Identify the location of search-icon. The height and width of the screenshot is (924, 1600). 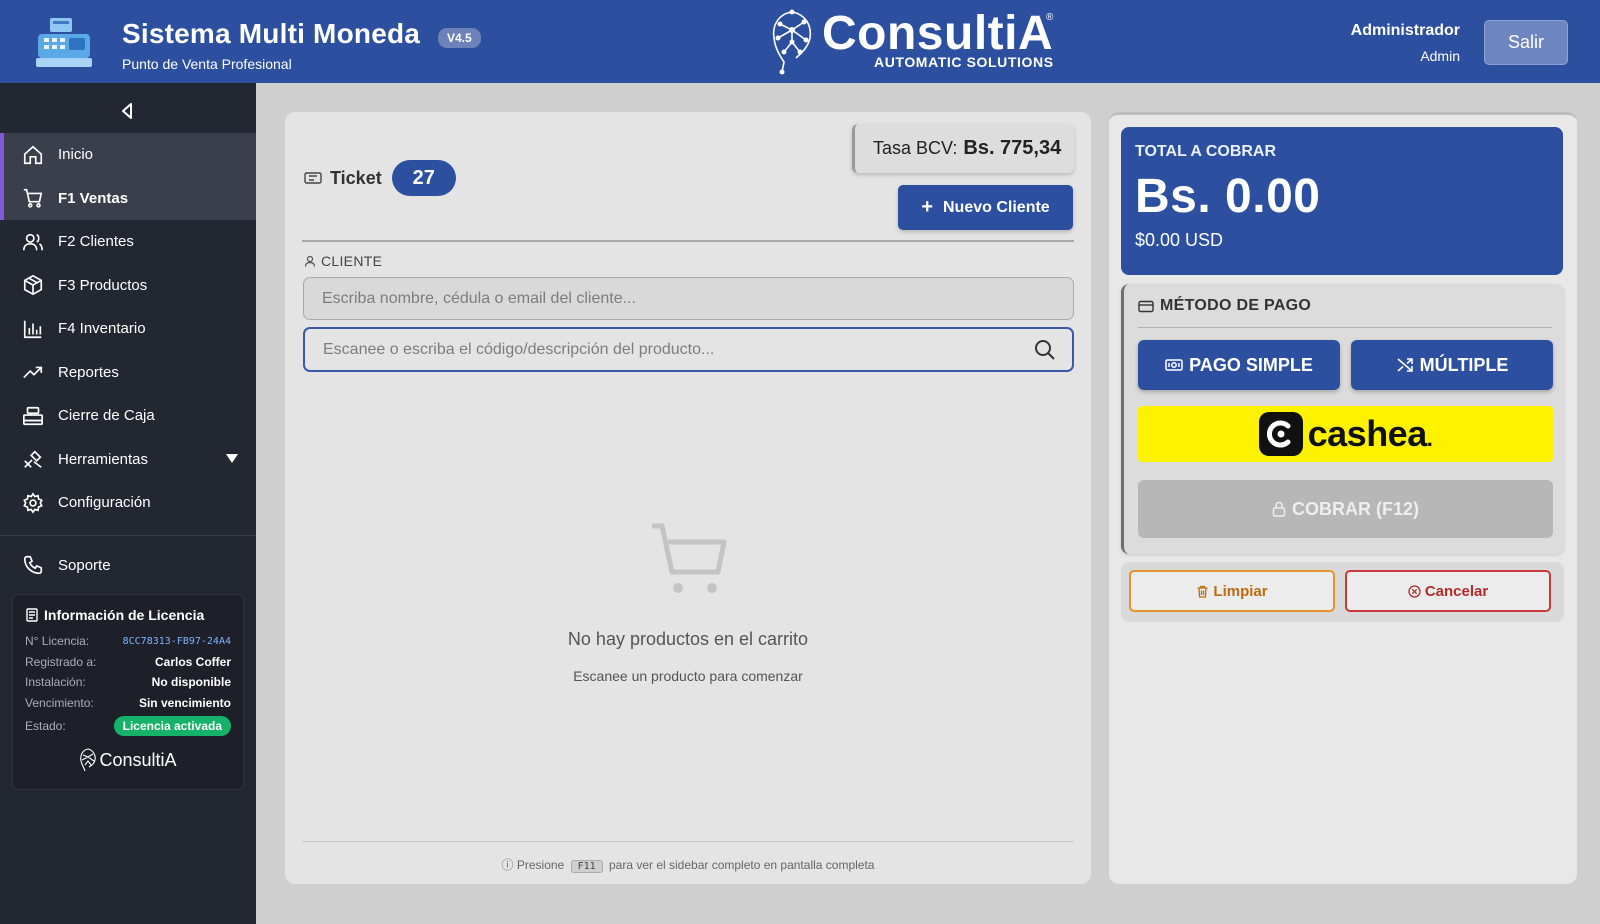
(1045, 350).